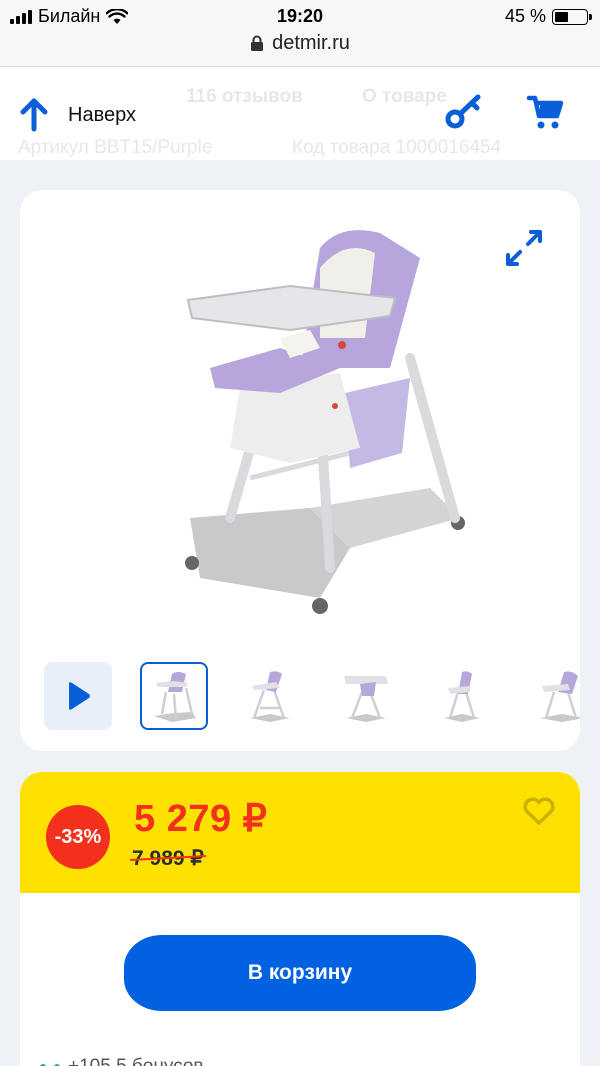  What do you see at coordinates (257, 43) in the screenshot?
I see `lock-icon` at bounding box center [257, 43].